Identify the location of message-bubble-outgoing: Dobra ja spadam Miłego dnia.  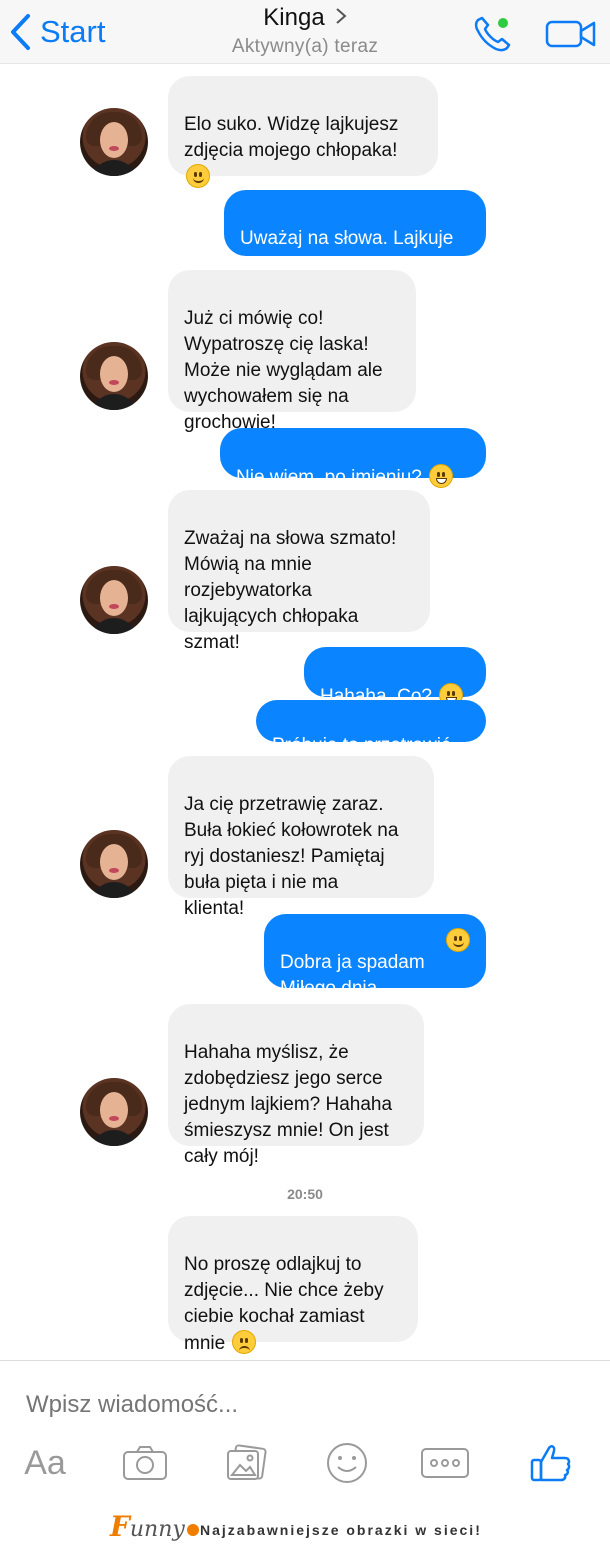
(375, 956).